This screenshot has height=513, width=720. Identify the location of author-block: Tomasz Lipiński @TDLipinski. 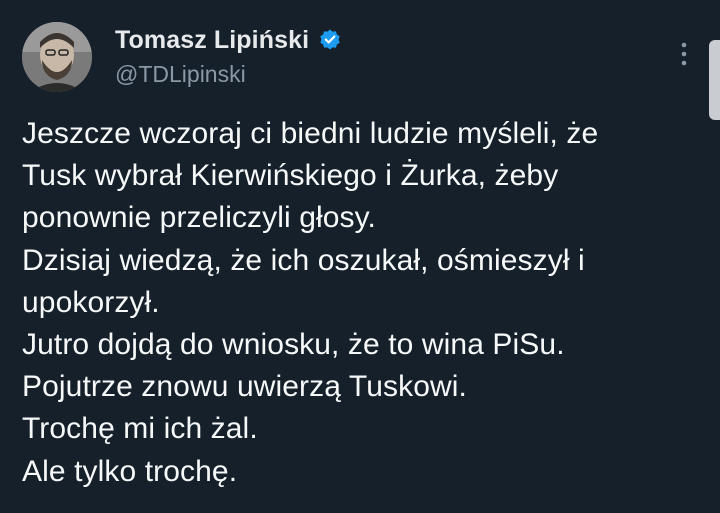
(228, 56).